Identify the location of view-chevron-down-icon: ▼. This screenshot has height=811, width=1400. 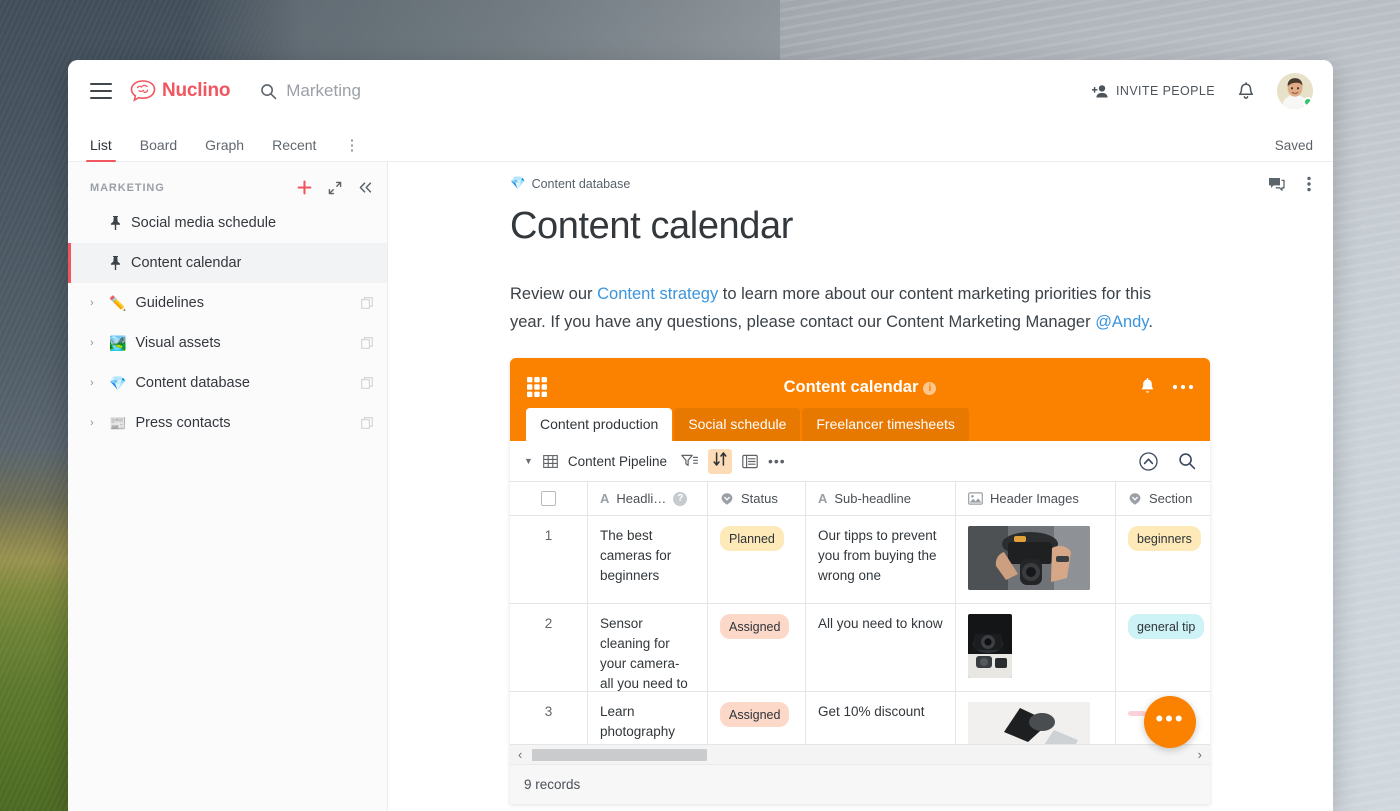
(528, 461).